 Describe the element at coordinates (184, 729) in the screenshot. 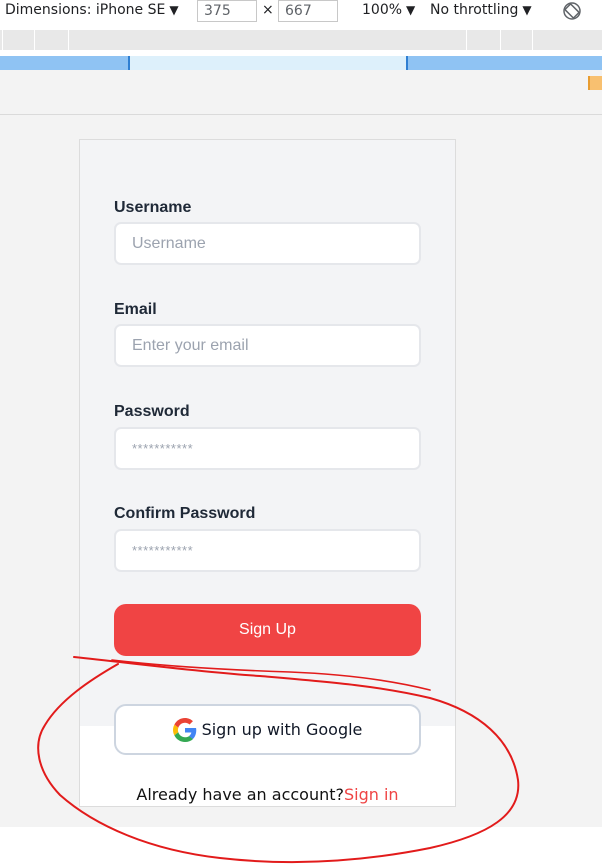

I see `google-g-icon` at that location.